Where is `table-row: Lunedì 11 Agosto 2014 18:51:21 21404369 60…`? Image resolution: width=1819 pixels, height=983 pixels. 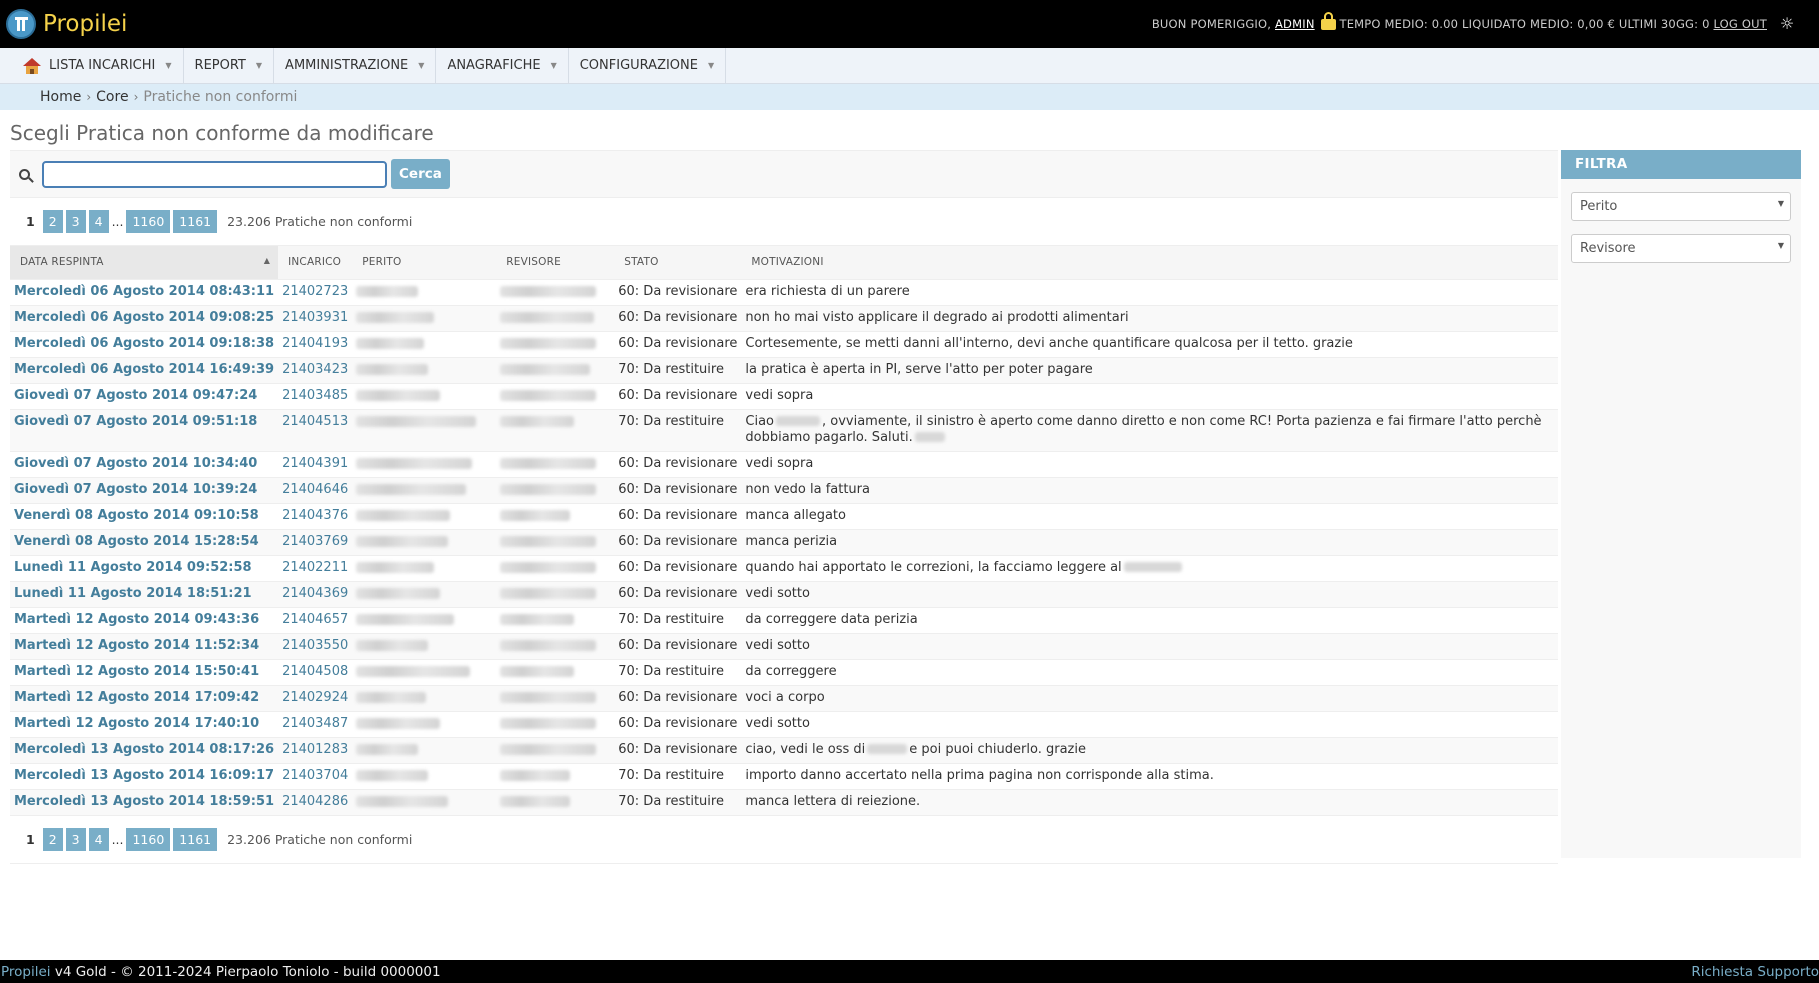 table-row: Lunedì 11 Agosto 2014 18:51:21 21404369 60… is located at coordinates (784, 594).